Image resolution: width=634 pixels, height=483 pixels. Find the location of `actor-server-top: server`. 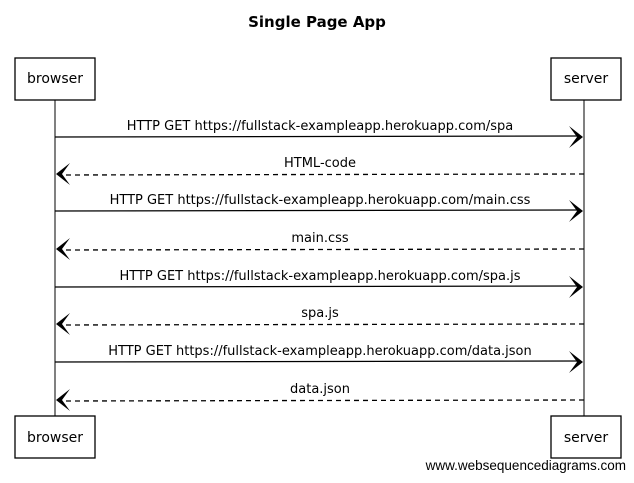

actor-server-top: server is located at coordinates (586, 79).